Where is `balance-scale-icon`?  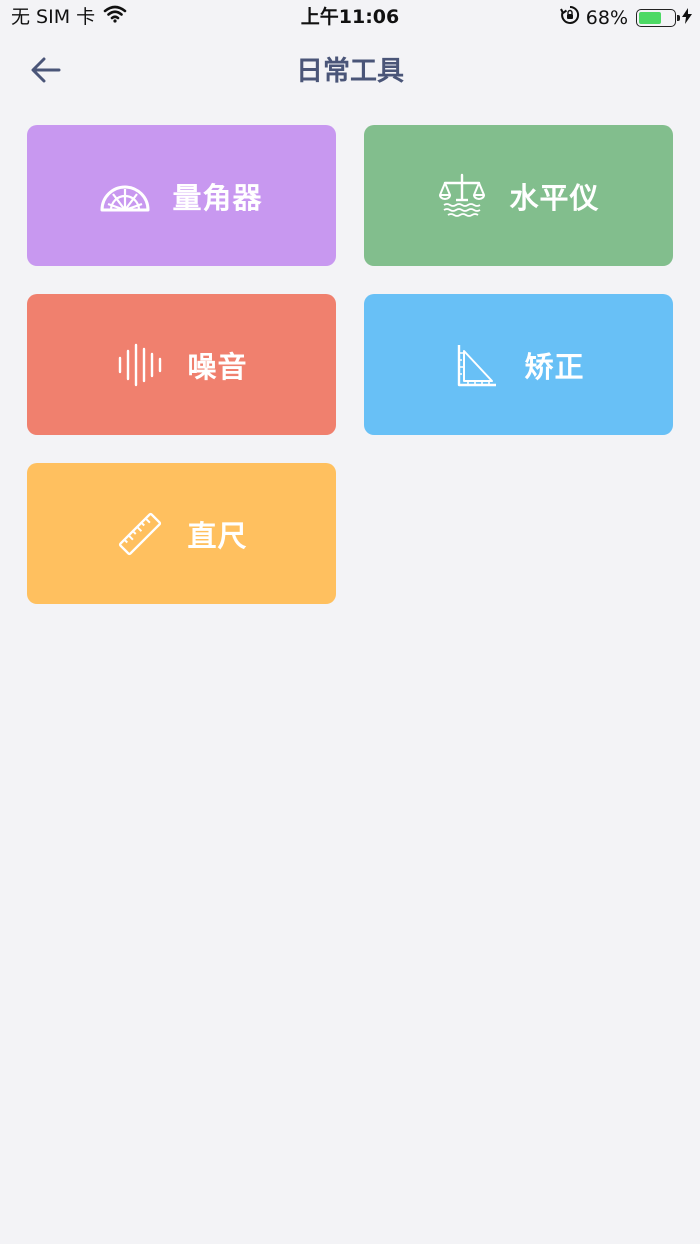
balance-scale-icon is located at coordinates (462, 196).